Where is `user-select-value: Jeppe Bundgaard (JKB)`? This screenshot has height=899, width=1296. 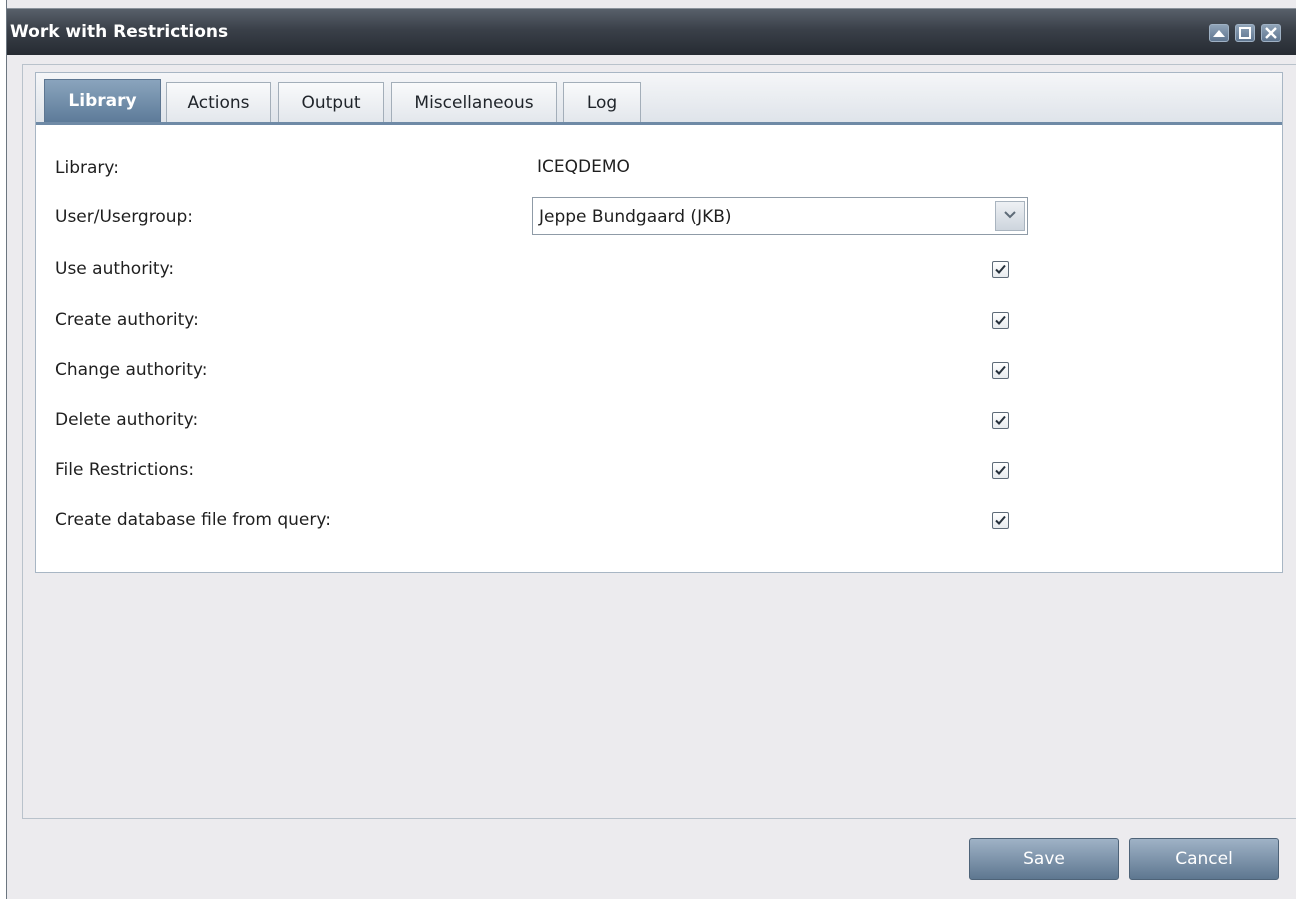
user-select-value: Jeppe Bundgaard (JKB) is located at coordinates (635, 217).